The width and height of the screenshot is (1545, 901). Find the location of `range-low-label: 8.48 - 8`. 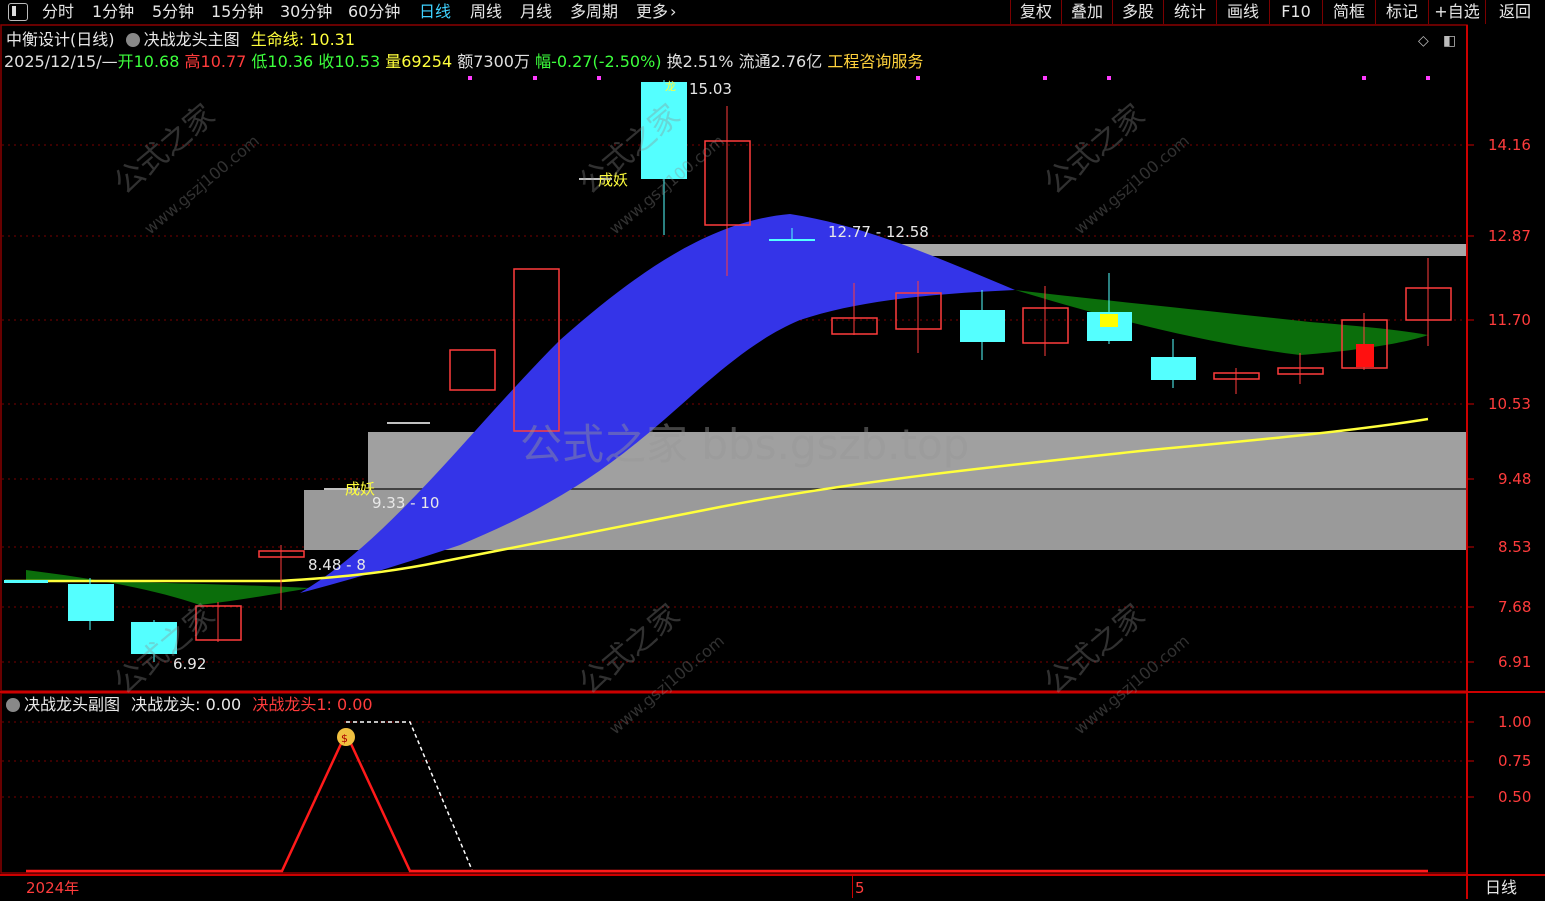

range-low-label: 8.48 - 8 is located at coordinates (337, 565).